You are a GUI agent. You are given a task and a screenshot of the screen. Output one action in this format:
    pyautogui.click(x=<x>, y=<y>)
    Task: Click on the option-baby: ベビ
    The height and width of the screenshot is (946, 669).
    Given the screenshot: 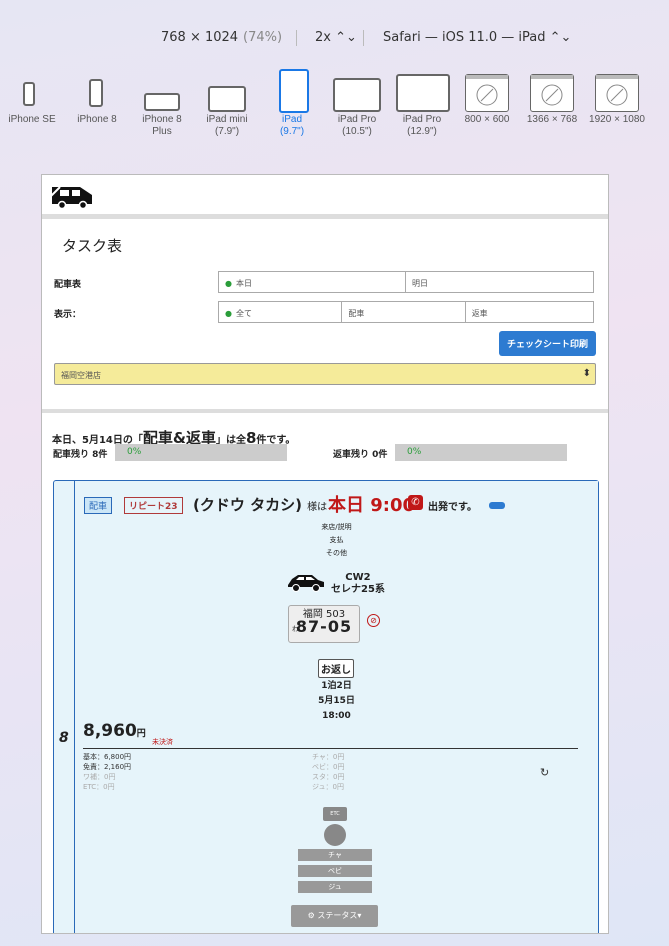 What is the action you would take?
    pyautogui.click(x=335, y=871)
    